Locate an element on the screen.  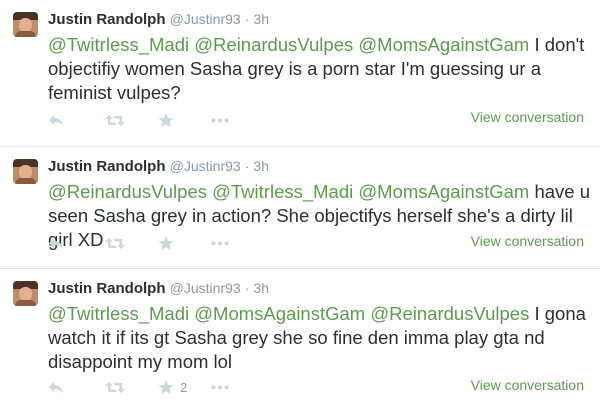
tweet-actions: 2 is located at coordinates (138, 387).